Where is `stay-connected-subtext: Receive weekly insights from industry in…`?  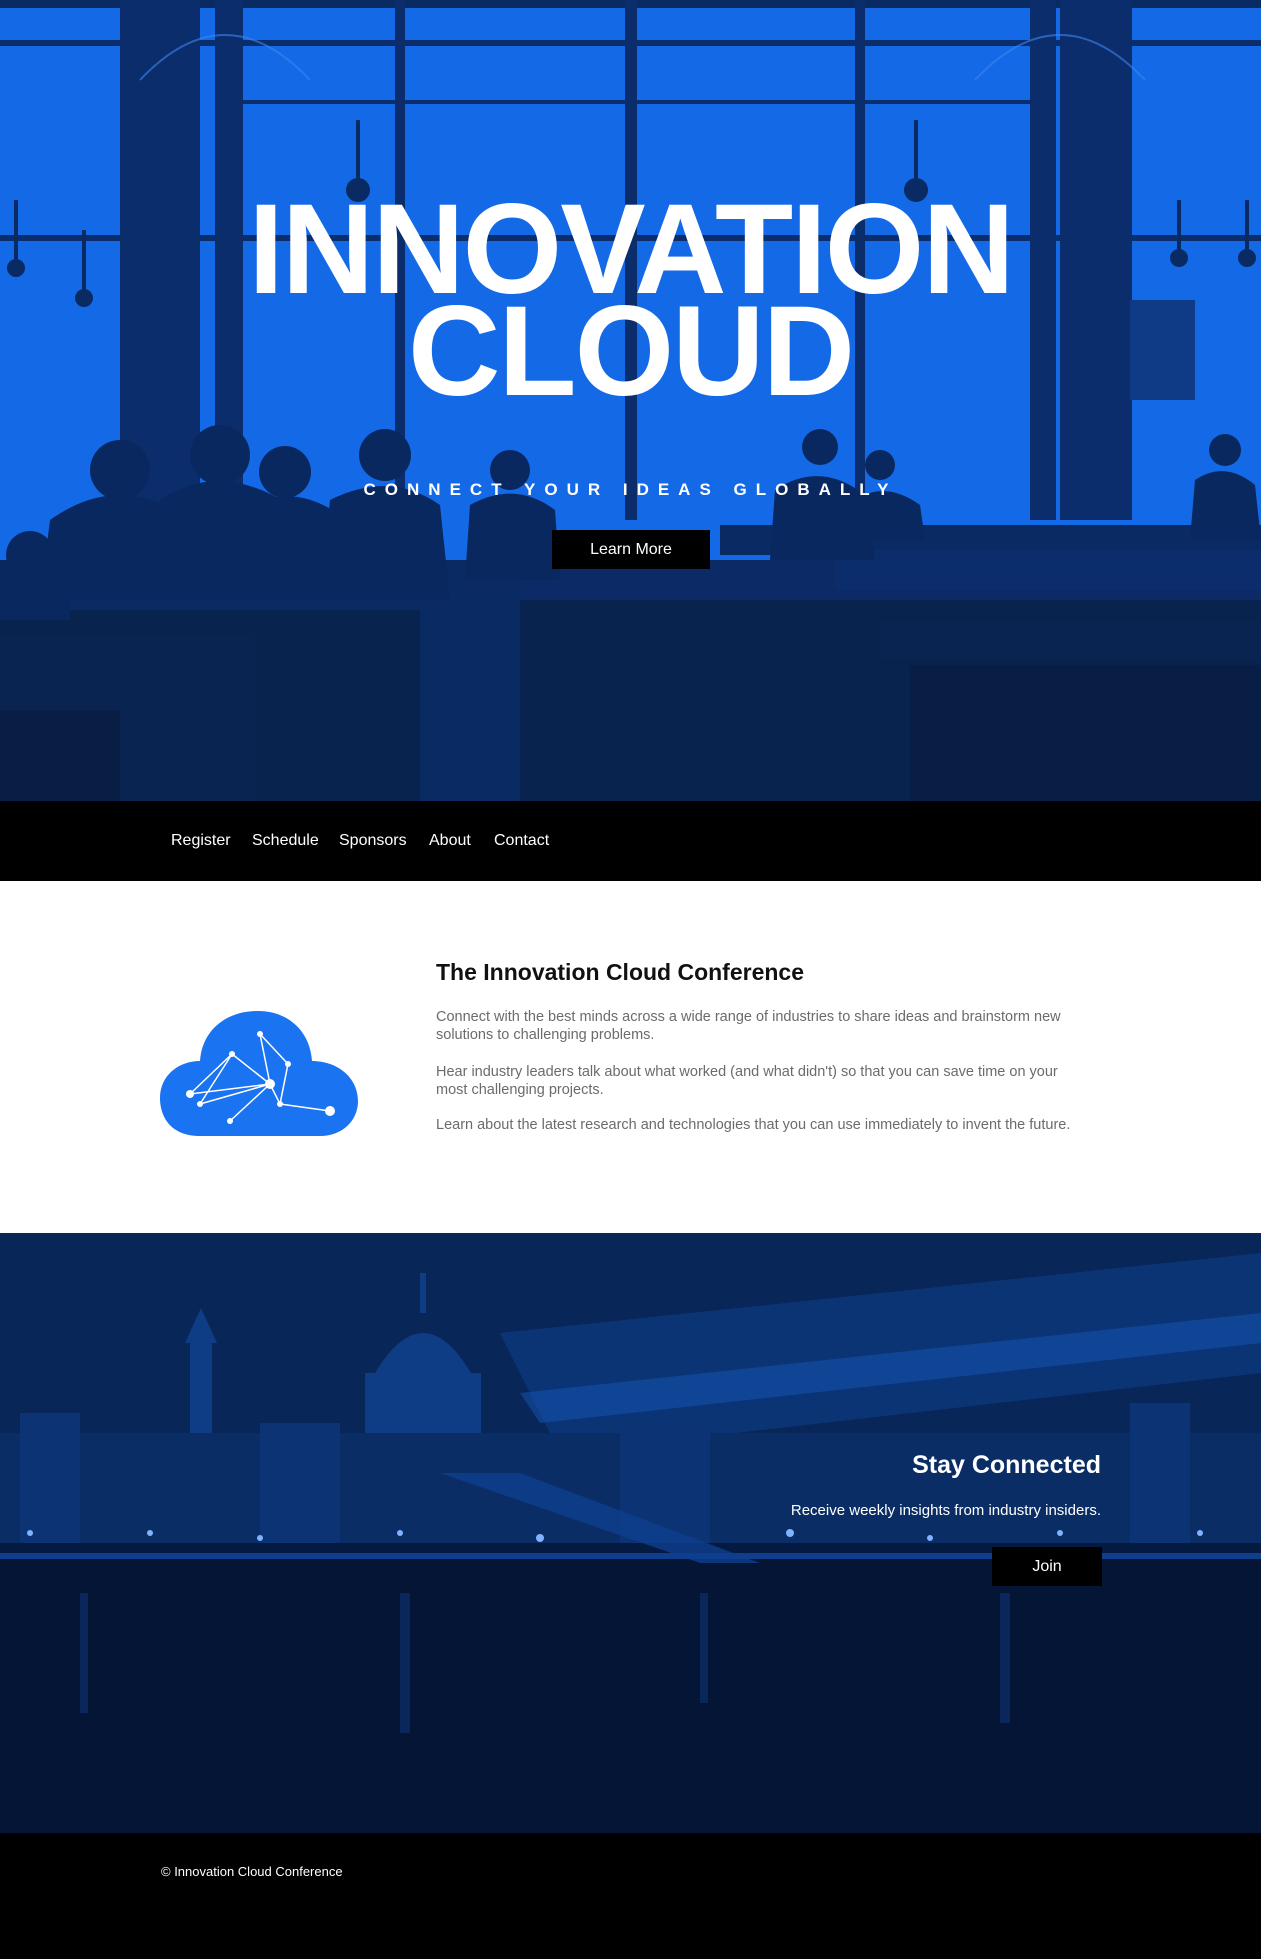
stay-connected-subtext: Receive weekly insights from industry in… is located at coordinates (945, 1510).